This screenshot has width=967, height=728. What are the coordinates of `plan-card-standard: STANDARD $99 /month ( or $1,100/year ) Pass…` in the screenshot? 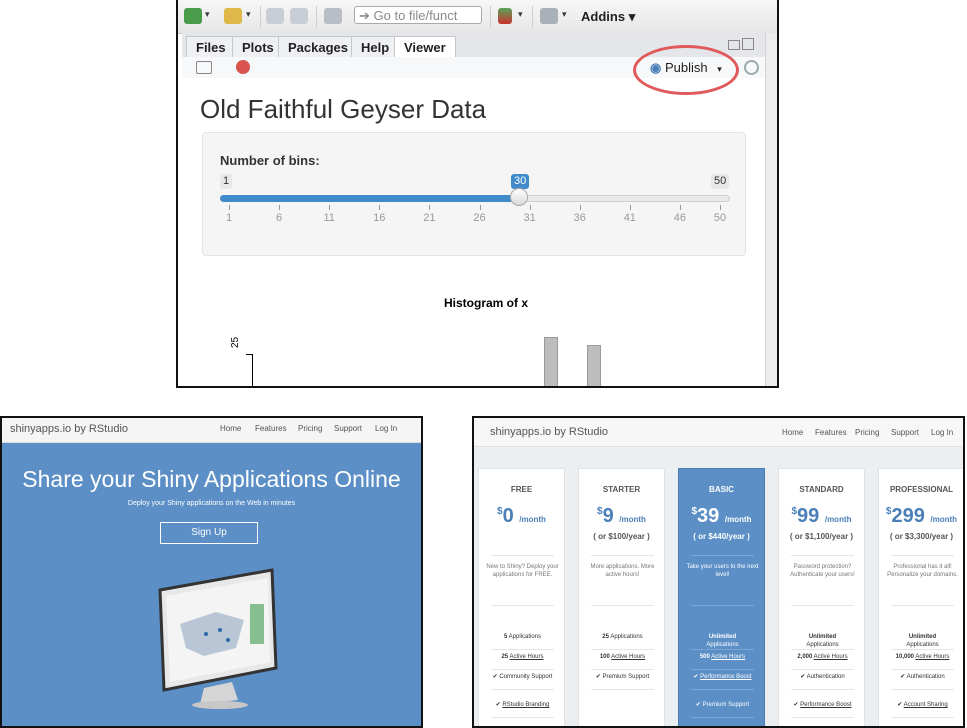 It's located at (821, 597).